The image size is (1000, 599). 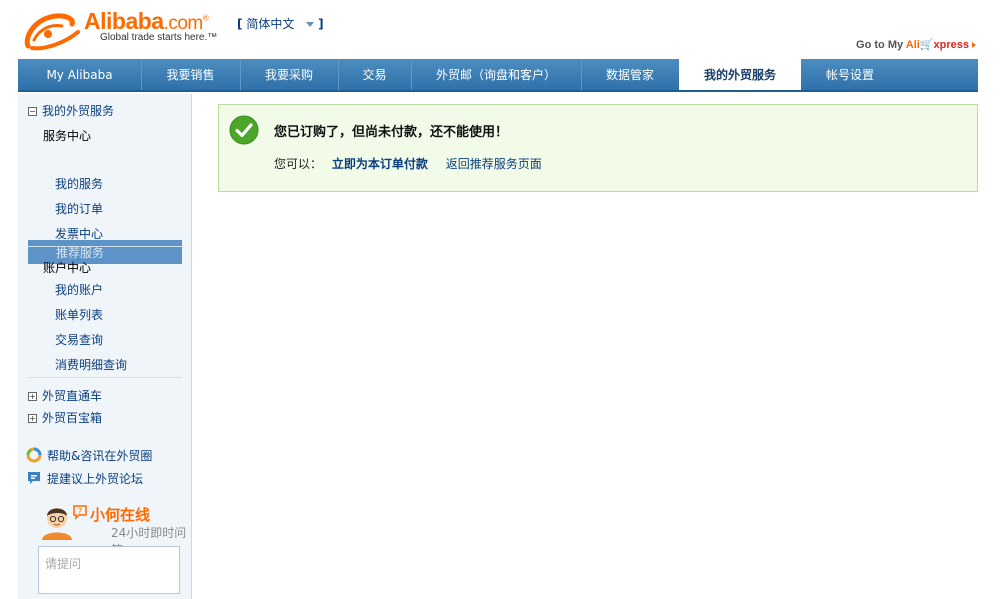 I want to click on arrow-right-icon, so click(x=974, y=45).